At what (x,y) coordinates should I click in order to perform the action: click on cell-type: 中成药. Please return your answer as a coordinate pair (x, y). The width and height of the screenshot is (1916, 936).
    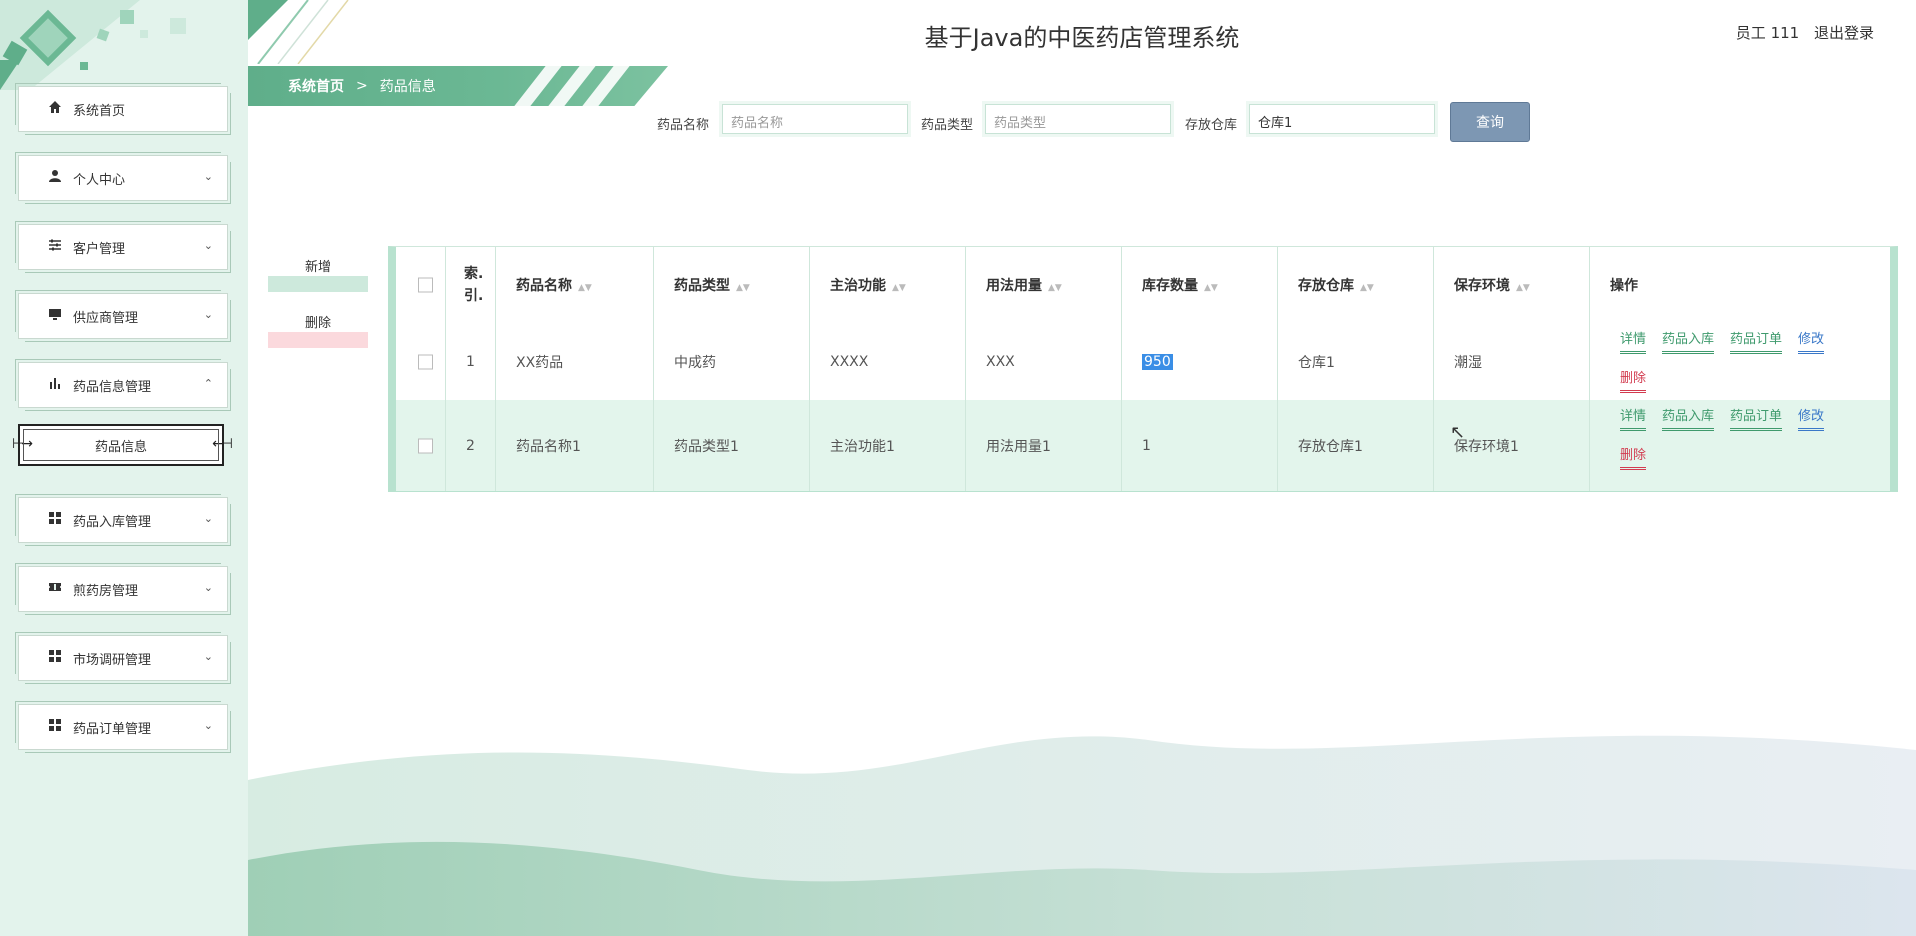
    Looking at the image, I should click on (732, 361).